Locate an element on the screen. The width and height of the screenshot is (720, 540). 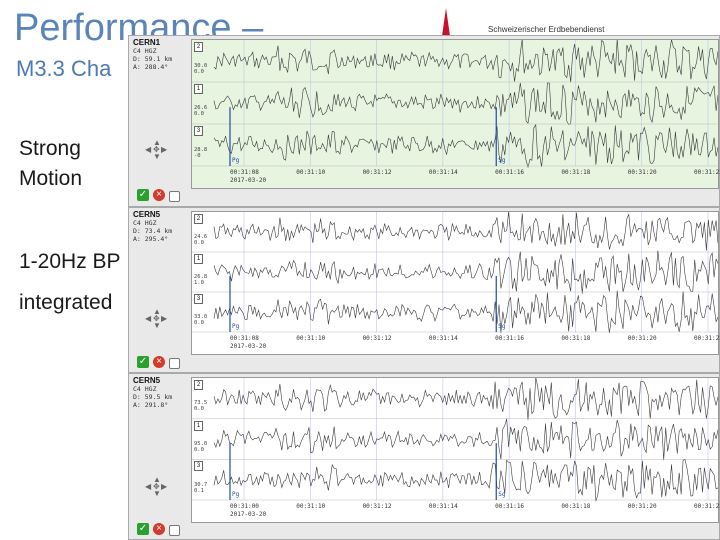
amplitude-value: 30.7 is located at coordinates (201, 484).